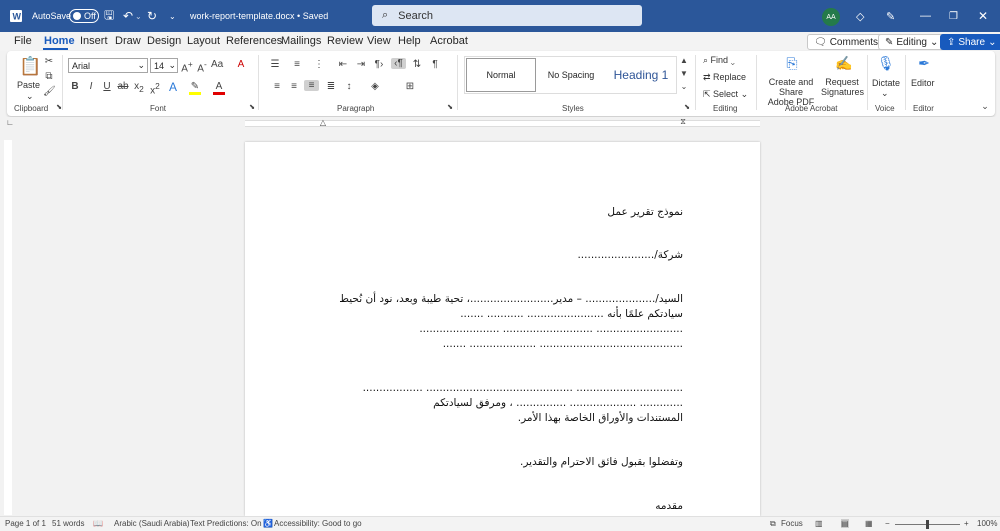 The image size is (1000, 531). I want to click on justify-icon: ≣, so click(331, 86).